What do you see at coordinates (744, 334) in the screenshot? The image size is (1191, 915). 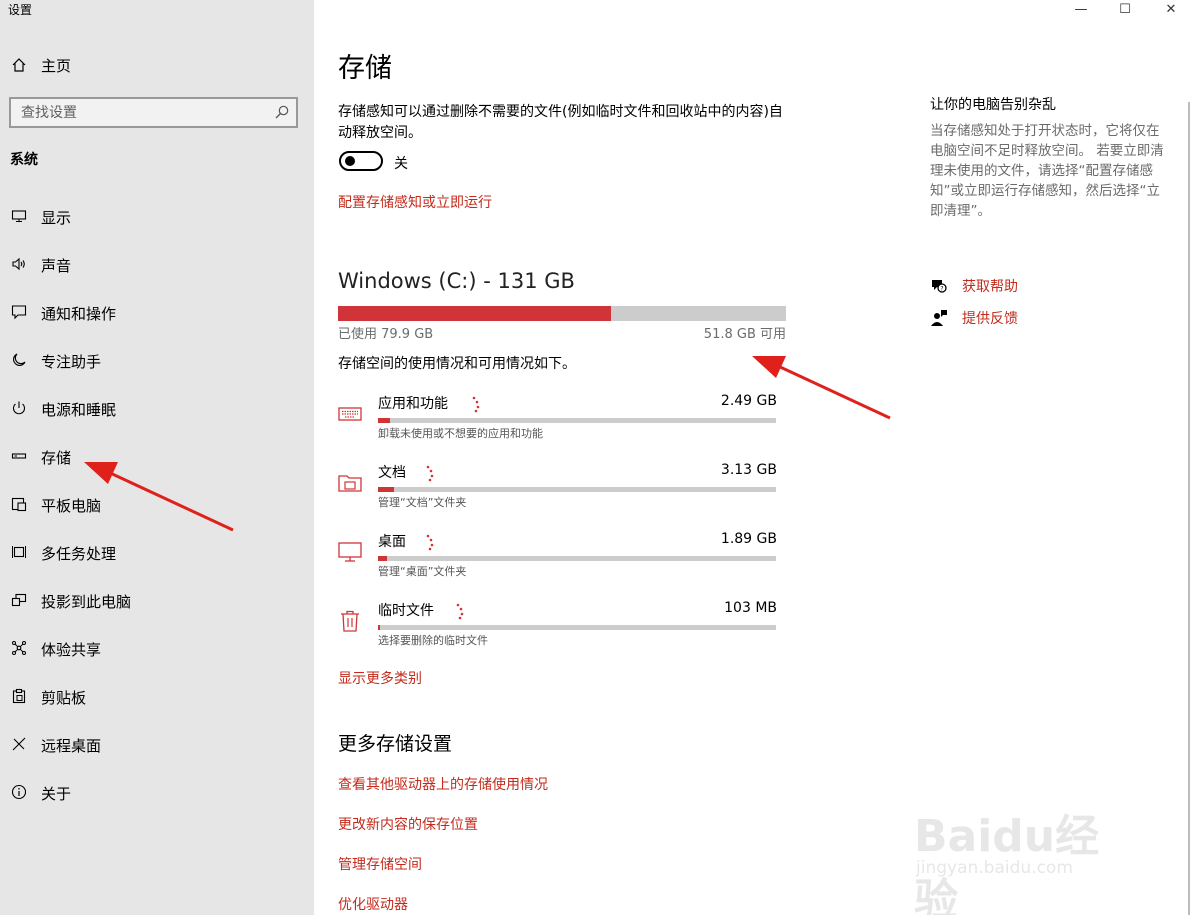 I see `free-space-label: 51.8 GB 可用` at bounding box center [744, 334].